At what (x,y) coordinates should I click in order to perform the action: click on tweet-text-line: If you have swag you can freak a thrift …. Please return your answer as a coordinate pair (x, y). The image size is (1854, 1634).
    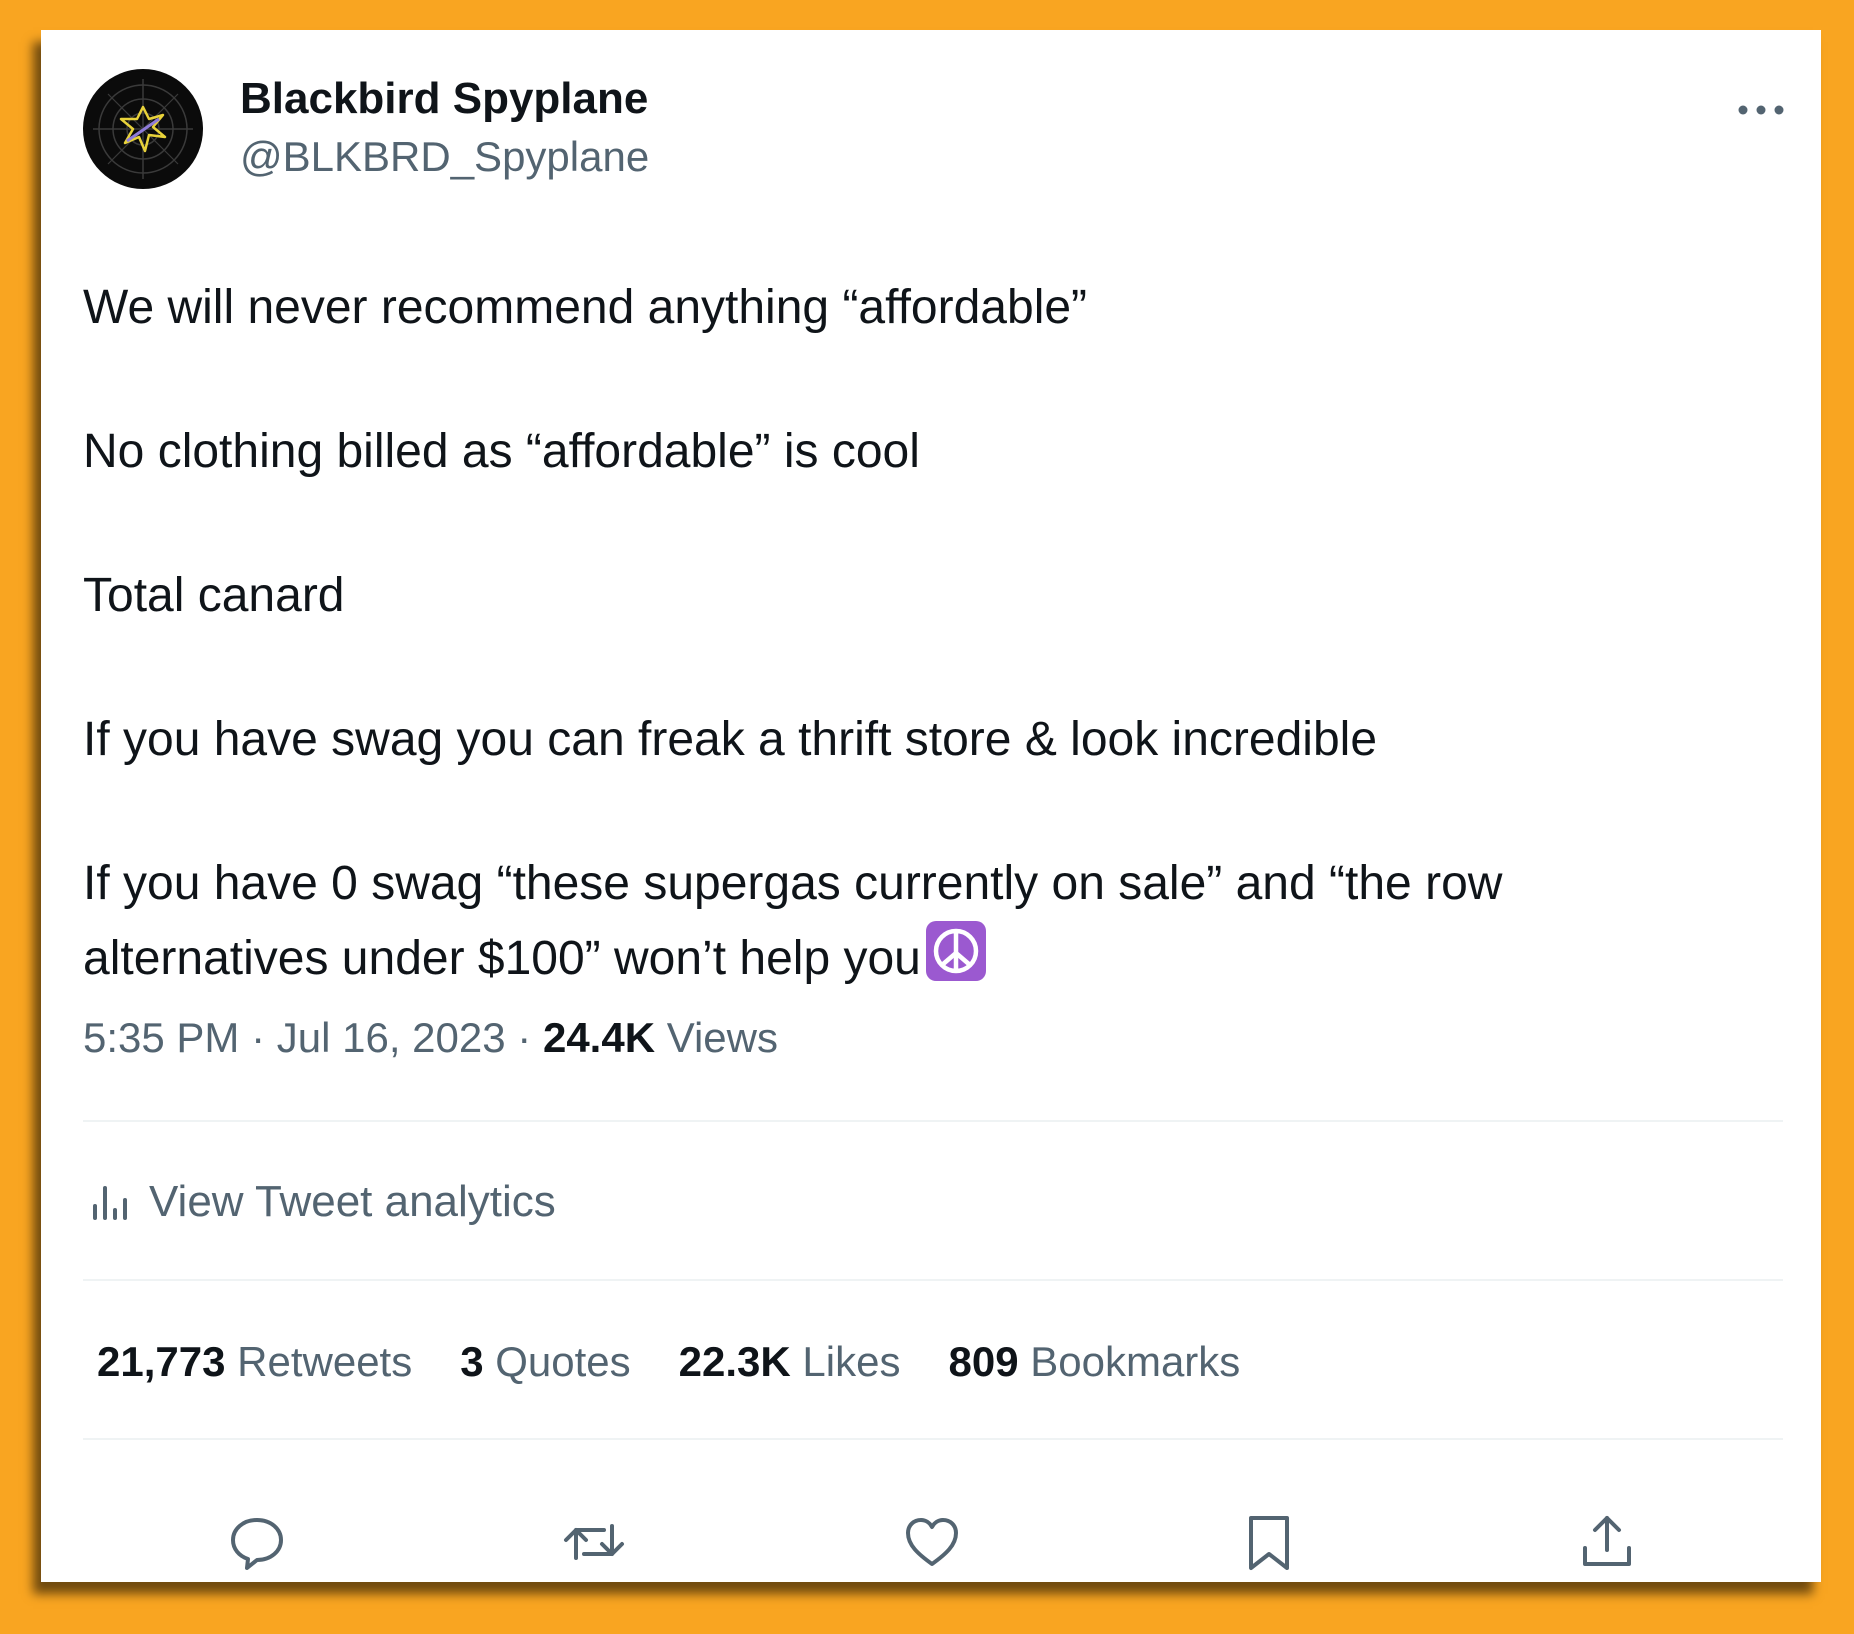
    Looking at the image, I should click on (730, 739).